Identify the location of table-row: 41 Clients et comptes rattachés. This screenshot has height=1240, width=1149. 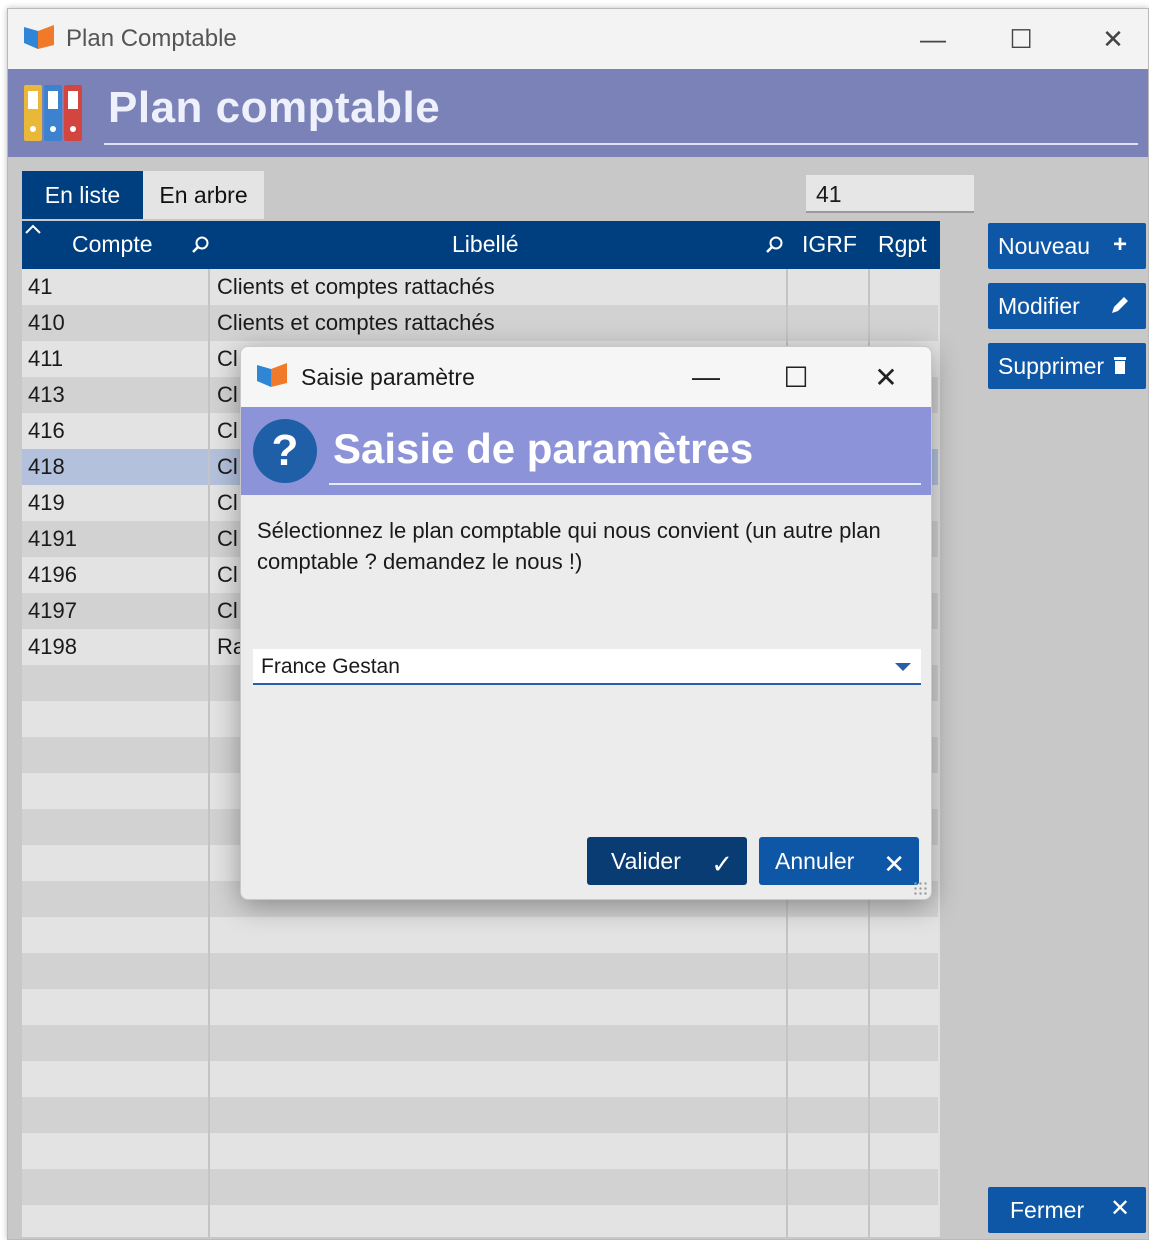
(480, 287).